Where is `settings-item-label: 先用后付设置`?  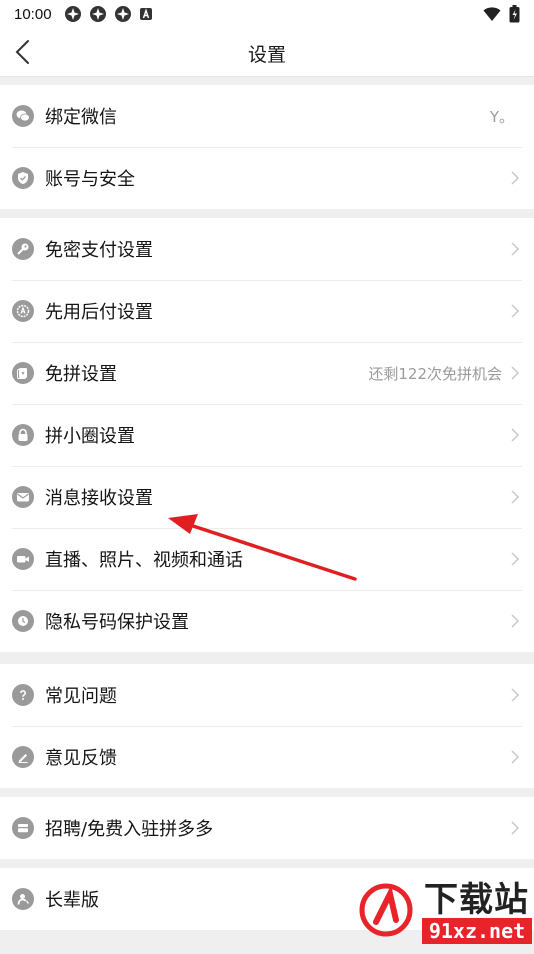
settings-item-label: 先用后付设置 is located at coordinates (99, 312).